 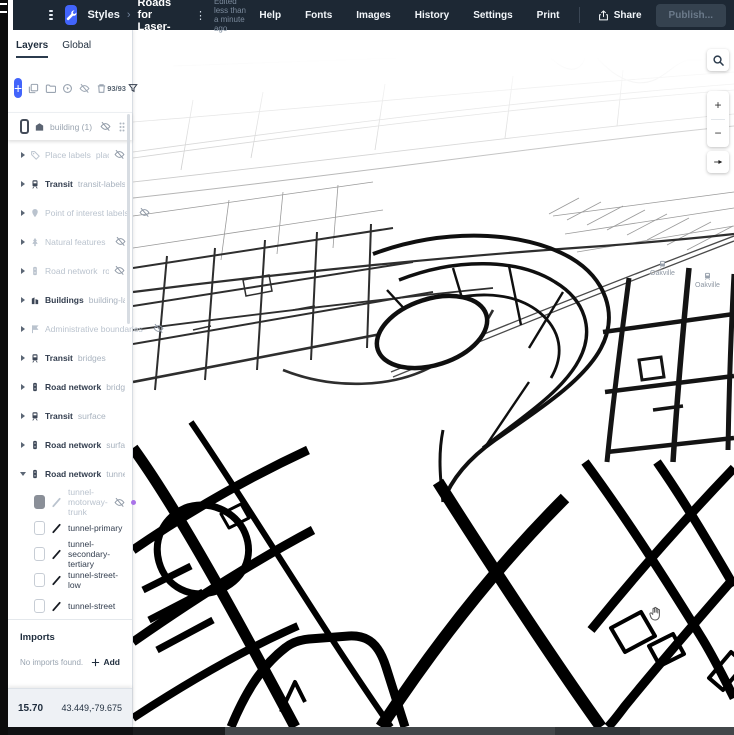 I want to click on breadcrumb-styles: Styles, so click(x=103, y=15).